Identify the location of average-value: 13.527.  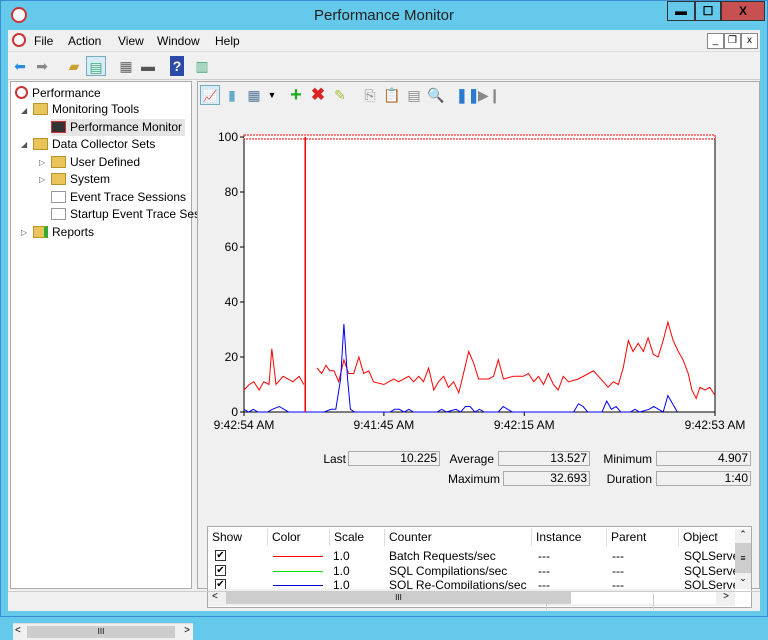
(544, 458).